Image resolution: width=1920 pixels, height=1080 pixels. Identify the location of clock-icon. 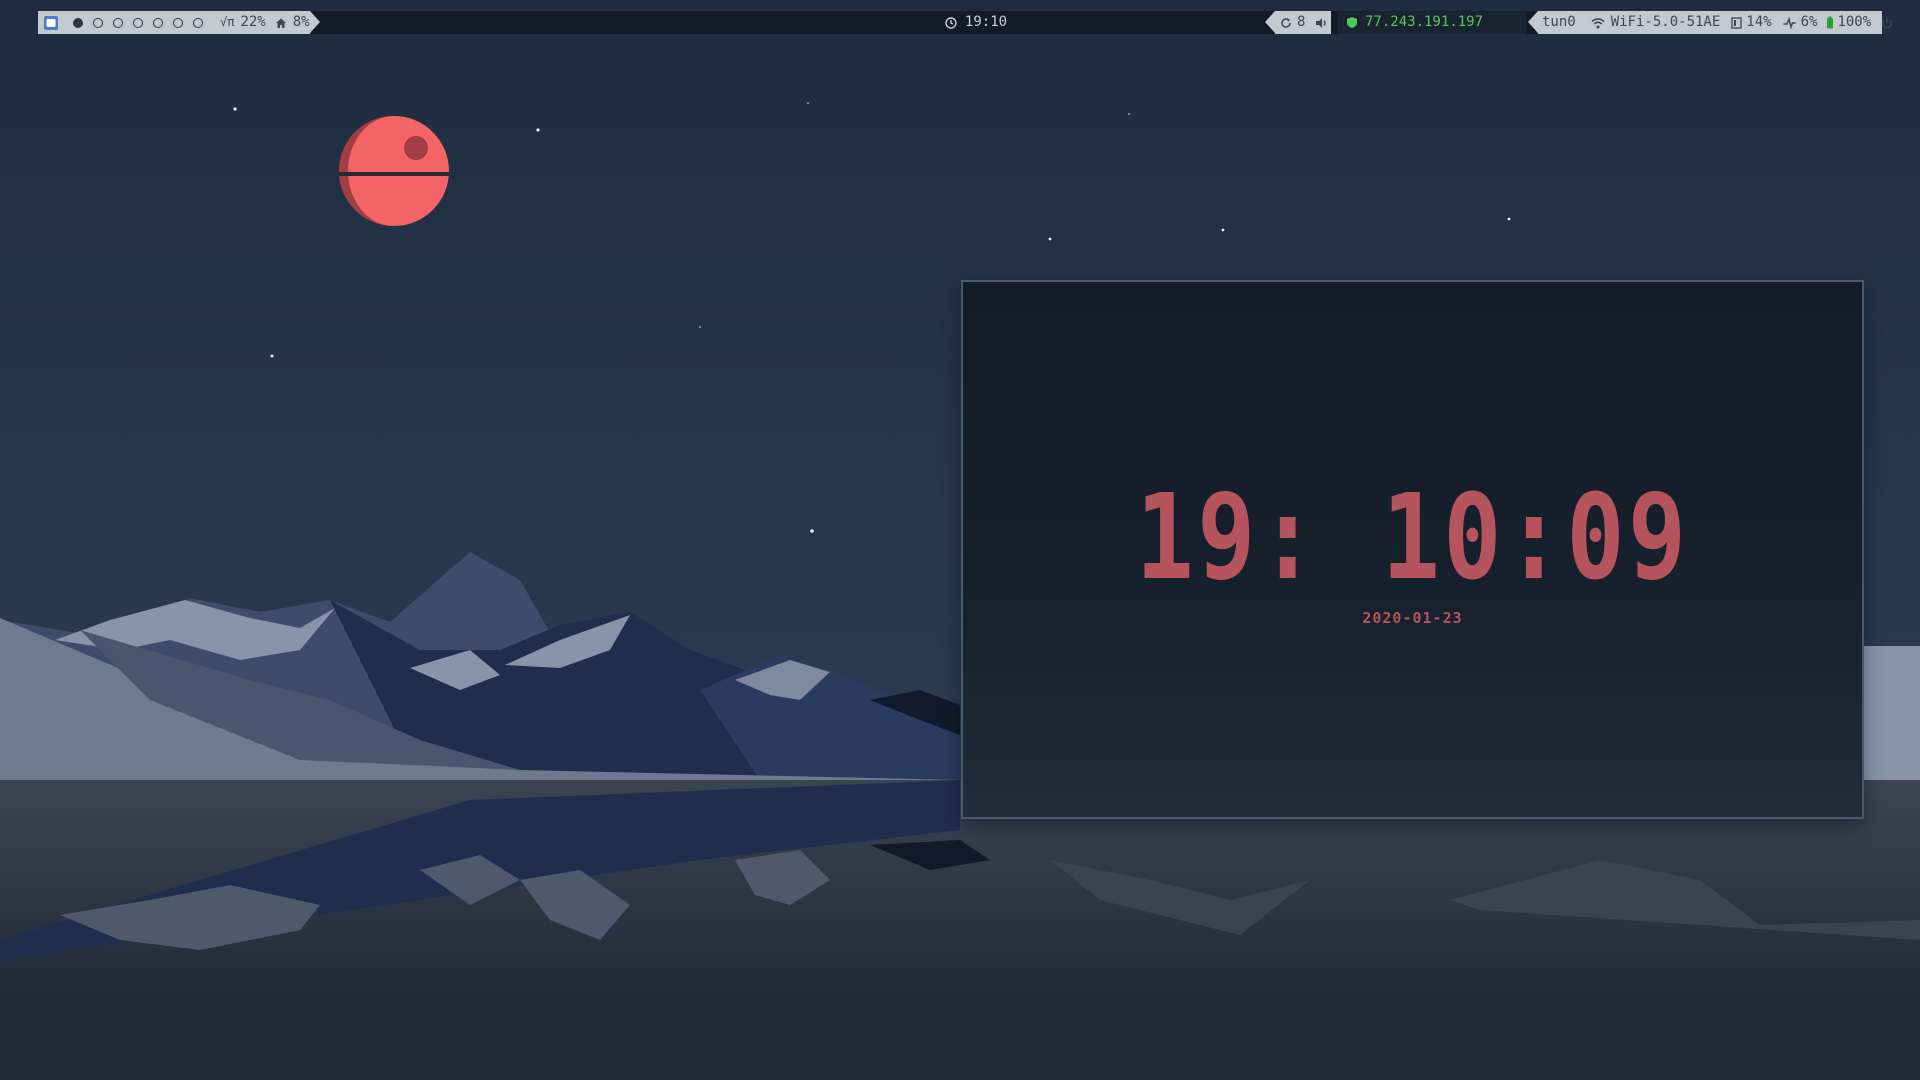
(951, 22).